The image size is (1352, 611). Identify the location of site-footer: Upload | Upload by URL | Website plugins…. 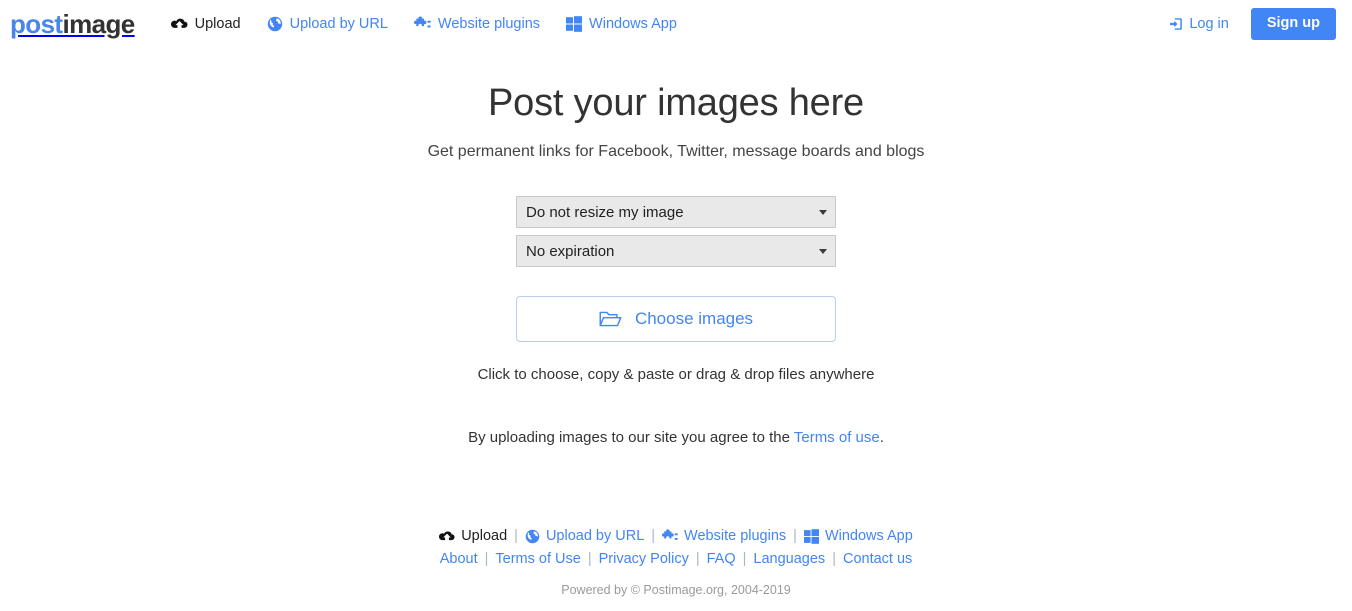
(676, 569).